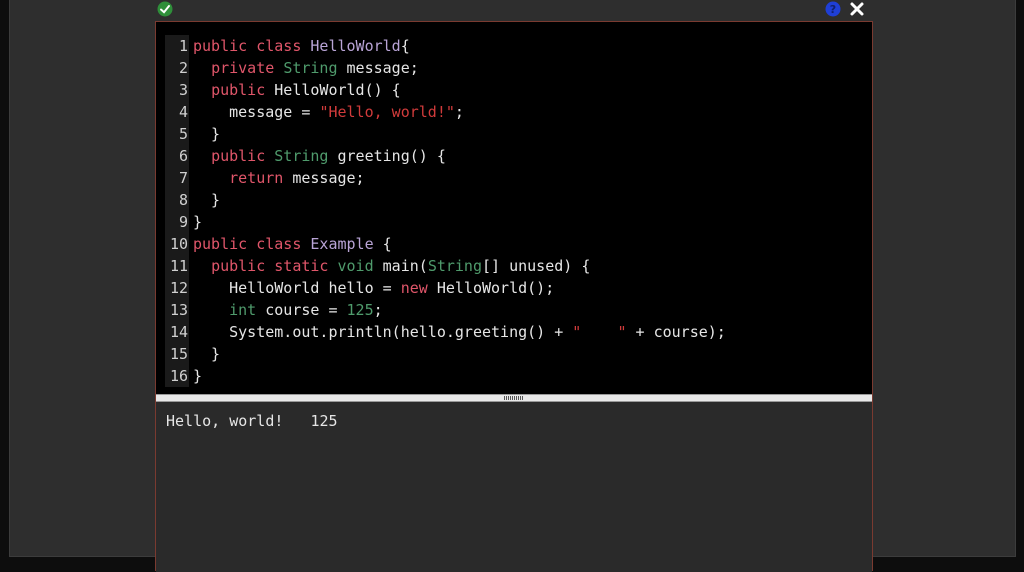 The width and height of the screenshot is (1024, 572). I want to click on code-text: public String greeting() {, so click(328, 156).